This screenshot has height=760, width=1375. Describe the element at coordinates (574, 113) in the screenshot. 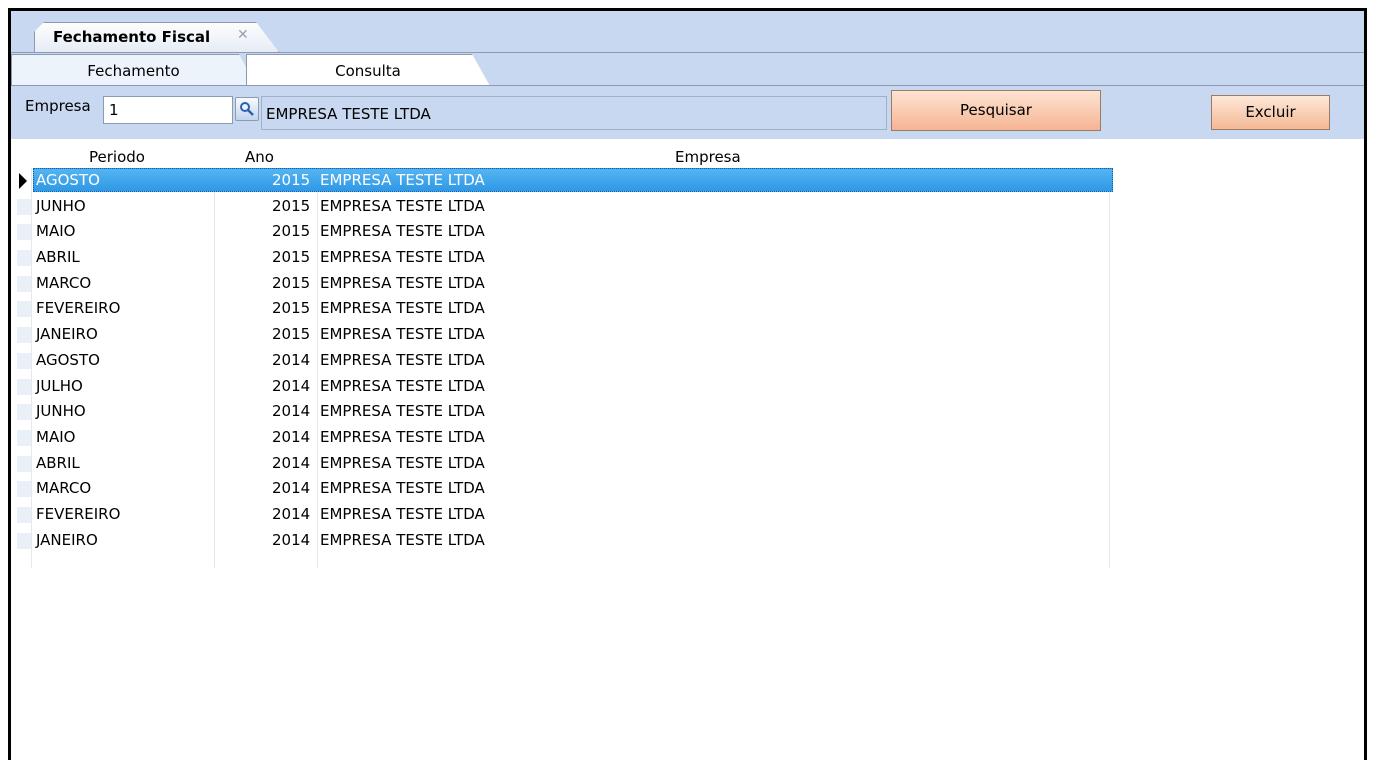

I see `empresa-name-field: EMPRESA TESTE LTDA` at that location.